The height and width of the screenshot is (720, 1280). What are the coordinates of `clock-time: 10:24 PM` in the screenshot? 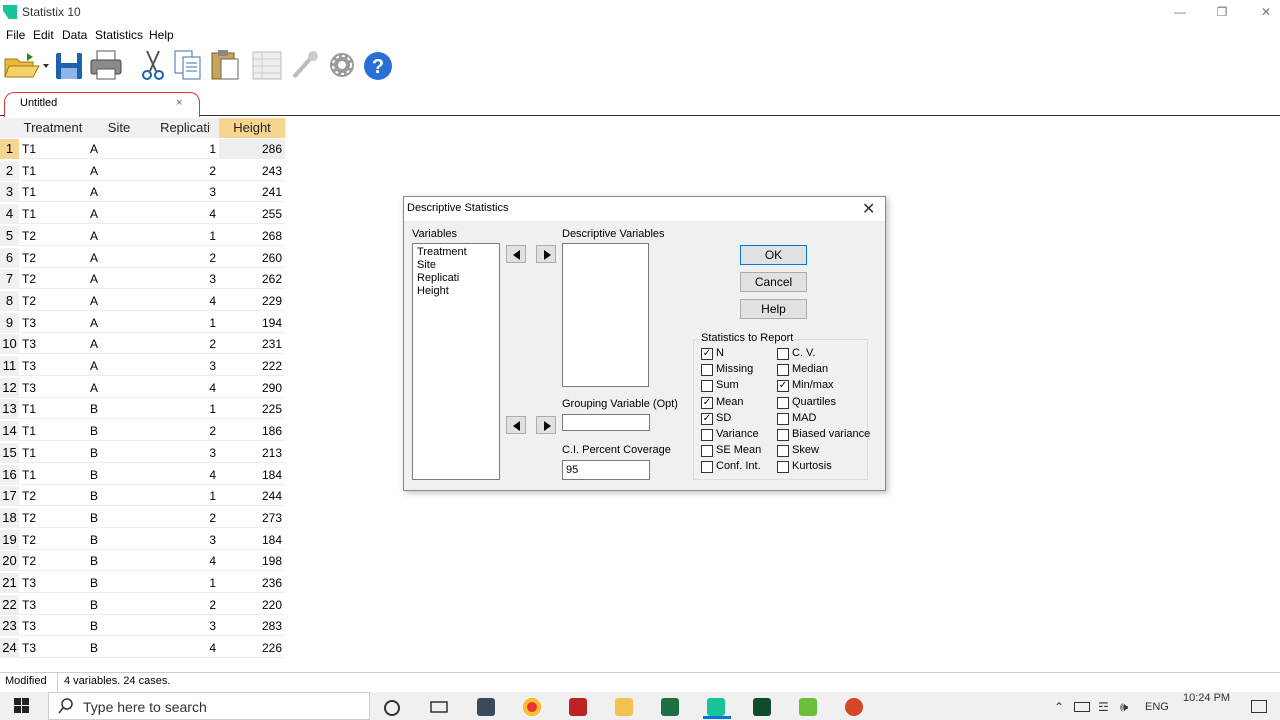 It's located at (1206, 698).